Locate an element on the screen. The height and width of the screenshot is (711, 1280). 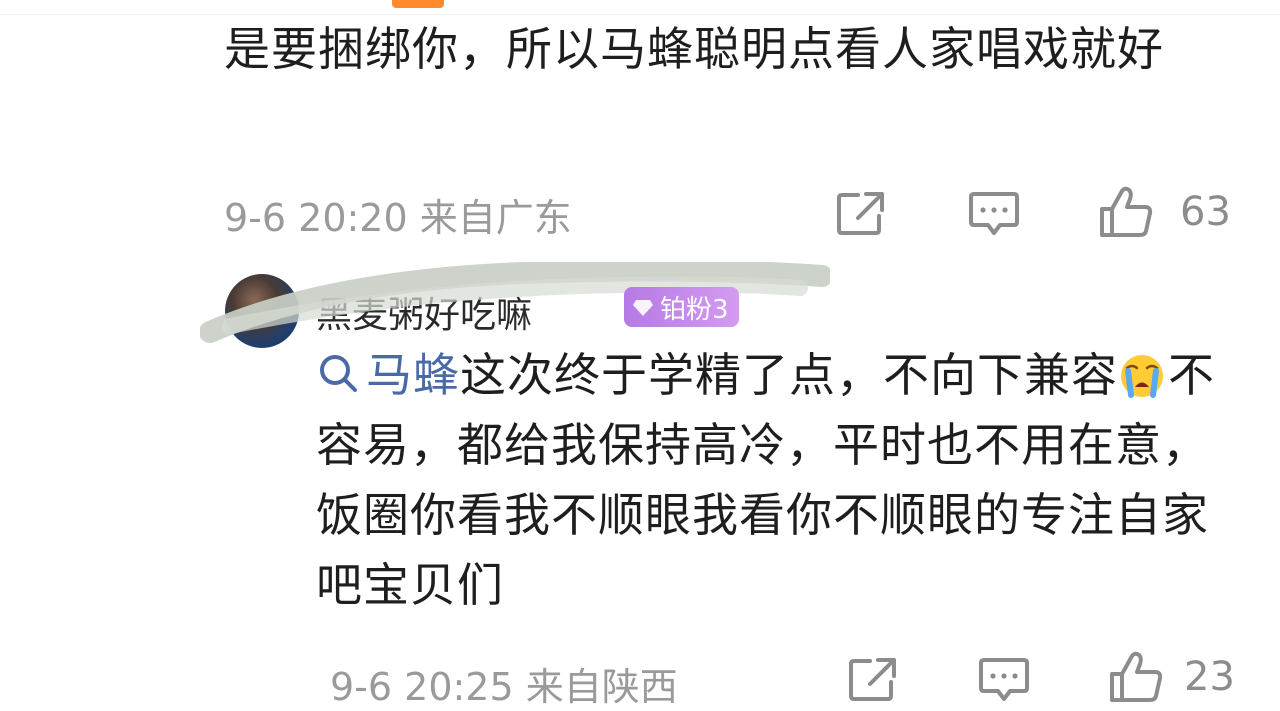
comment-1-reply-button is located at coordinates (994, 214).